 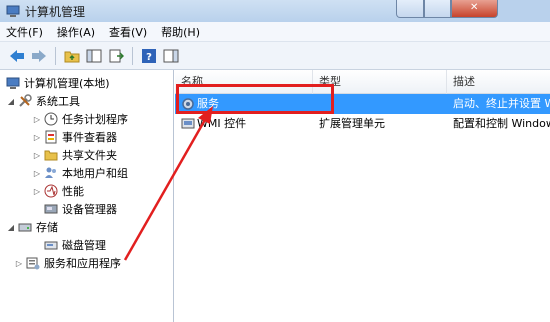 I want to click on tools-icon, so click(x=25, y=100).